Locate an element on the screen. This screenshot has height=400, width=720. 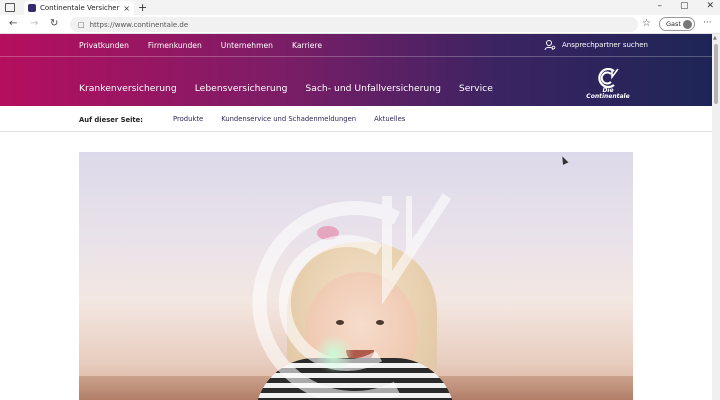
logo-text-continentale: Continentale is located at coordinates (608, 96).